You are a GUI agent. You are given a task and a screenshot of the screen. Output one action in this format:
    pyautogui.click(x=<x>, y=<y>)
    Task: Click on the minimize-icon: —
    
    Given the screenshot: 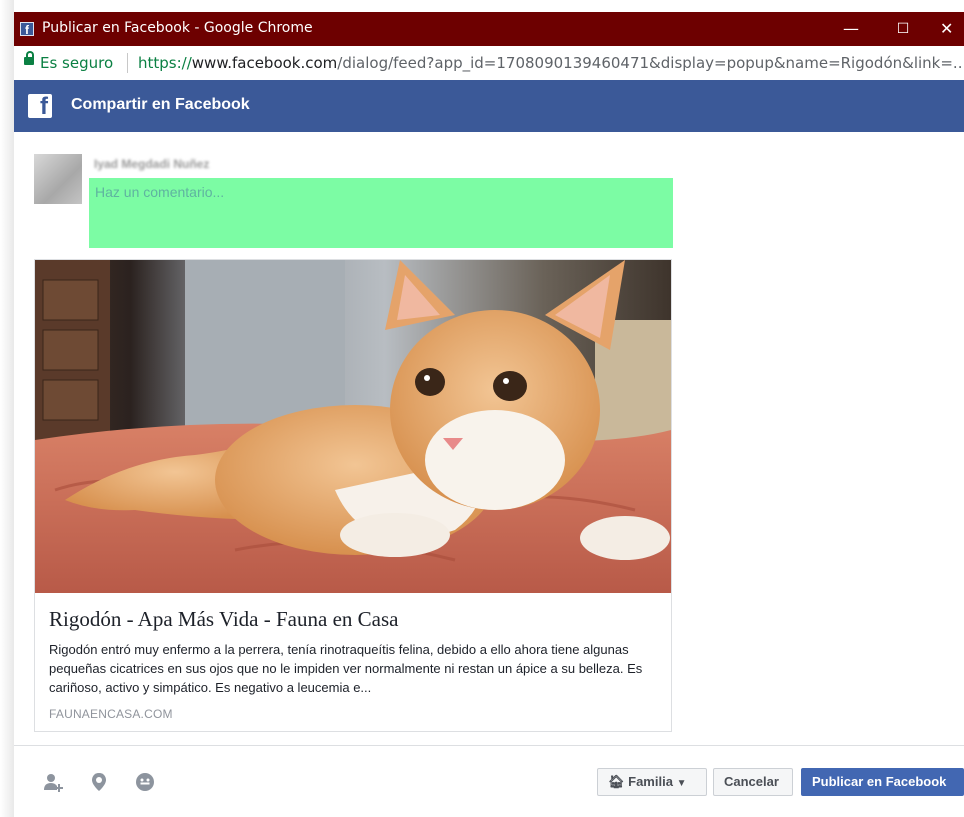 What is the action you would take?
    pyautogui.click(x=851, y=29)
    